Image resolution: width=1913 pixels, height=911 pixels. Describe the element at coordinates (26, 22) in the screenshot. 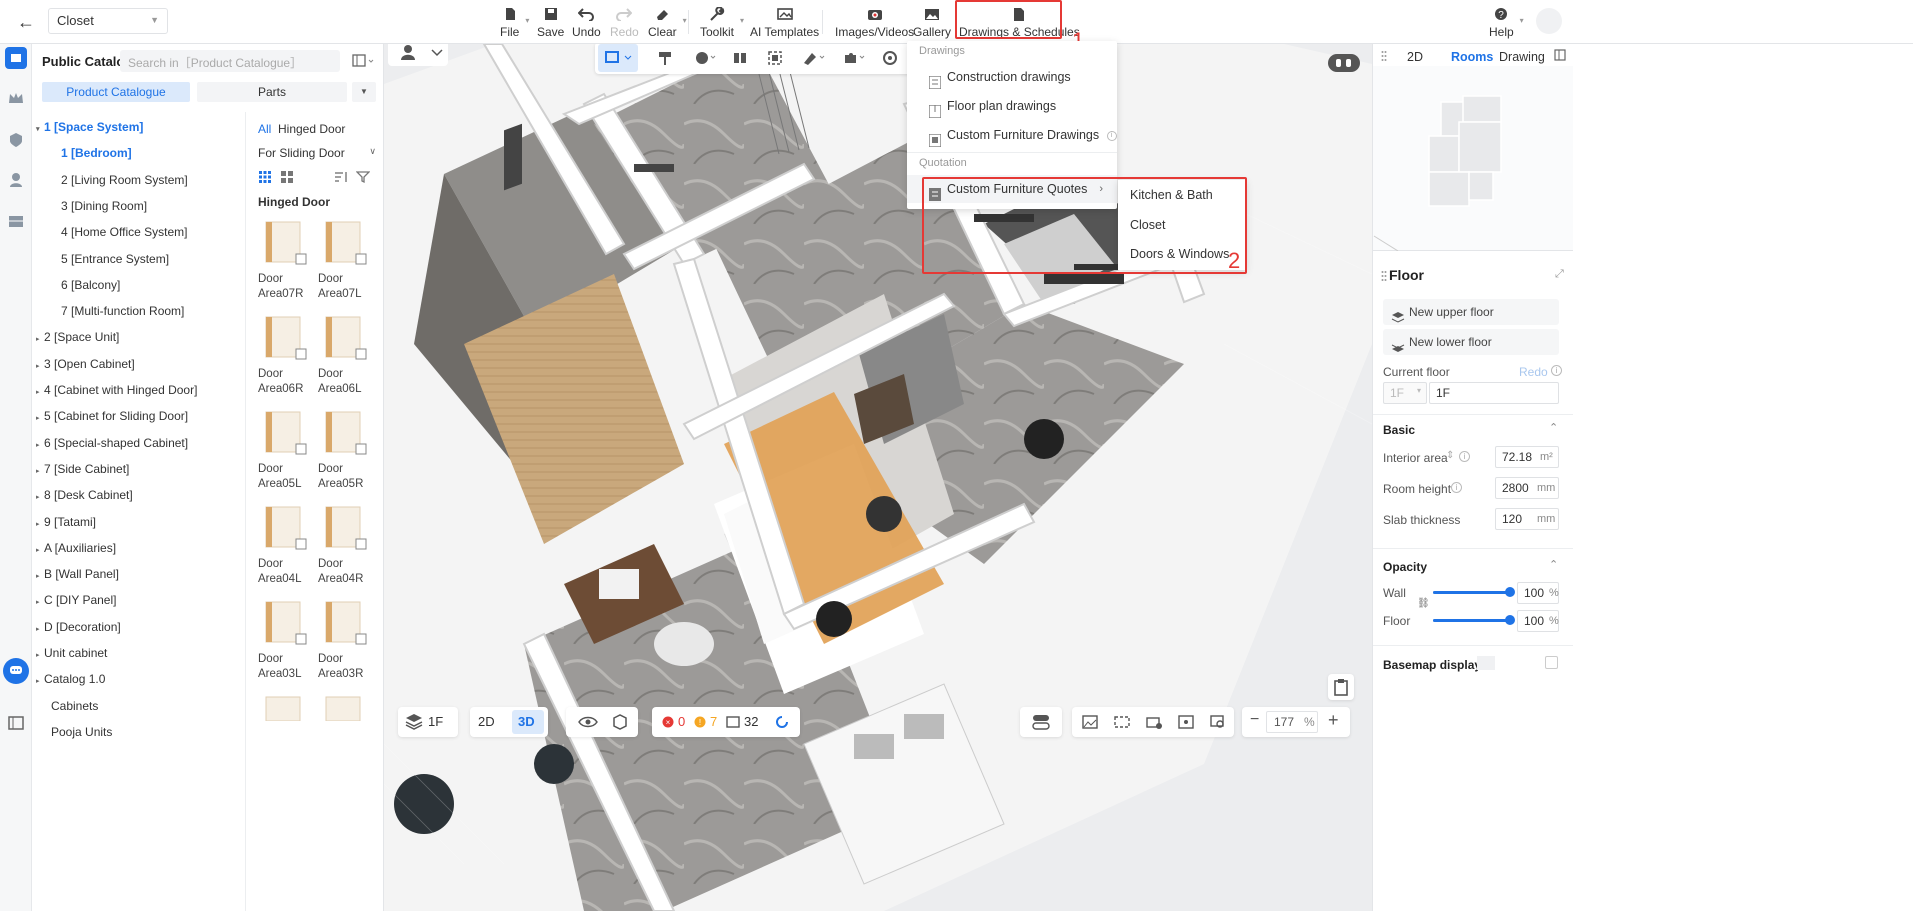

I see `back-arrow-icon: ←` at that location.